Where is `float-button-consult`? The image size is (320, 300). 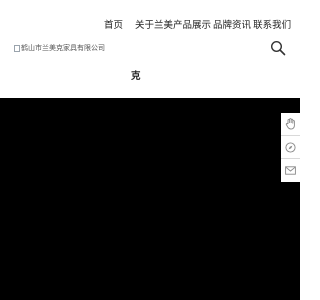 float-button-consult is located at coordinates (290, 124).